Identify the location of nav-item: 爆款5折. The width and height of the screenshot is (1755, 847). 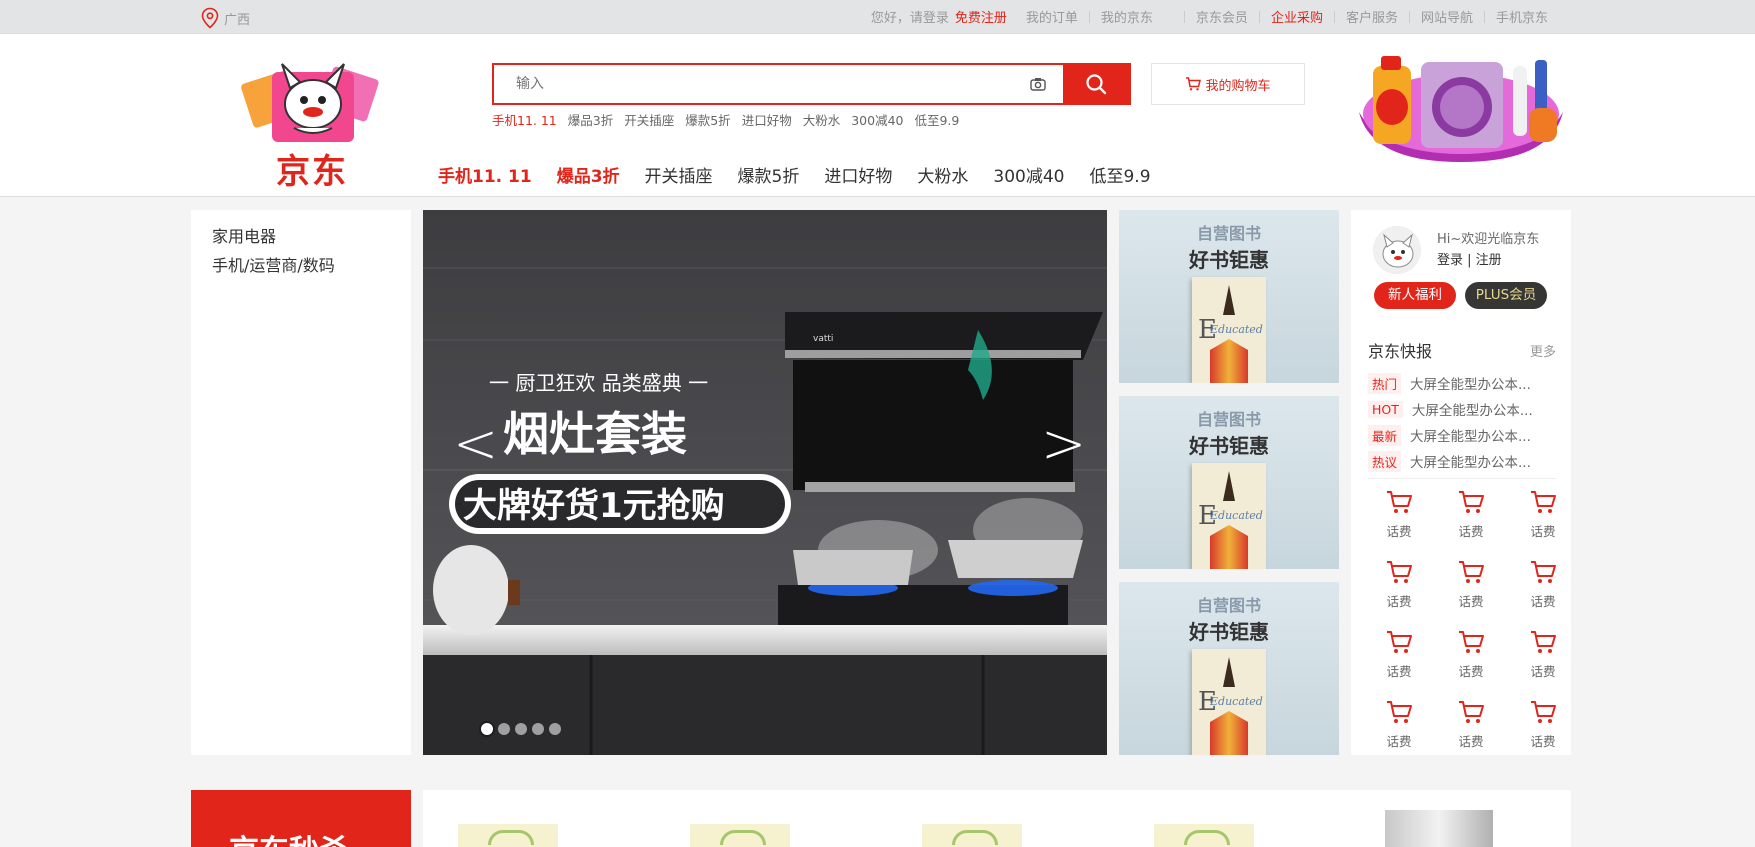
(769, 174).